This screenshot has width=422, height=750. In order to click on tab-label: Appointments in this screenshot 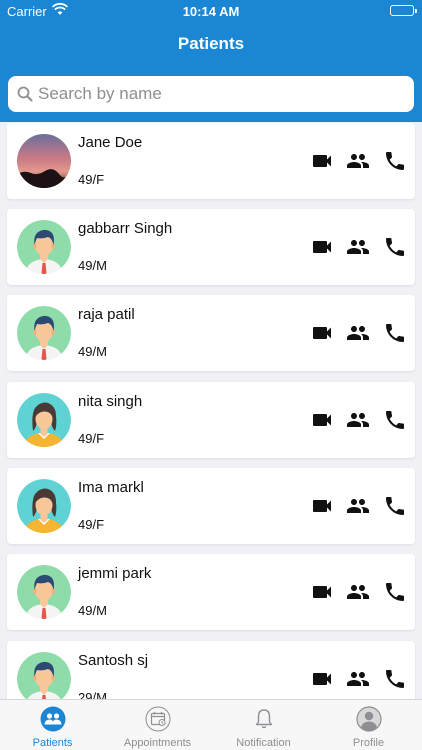, I will do `click(157, 743)`.